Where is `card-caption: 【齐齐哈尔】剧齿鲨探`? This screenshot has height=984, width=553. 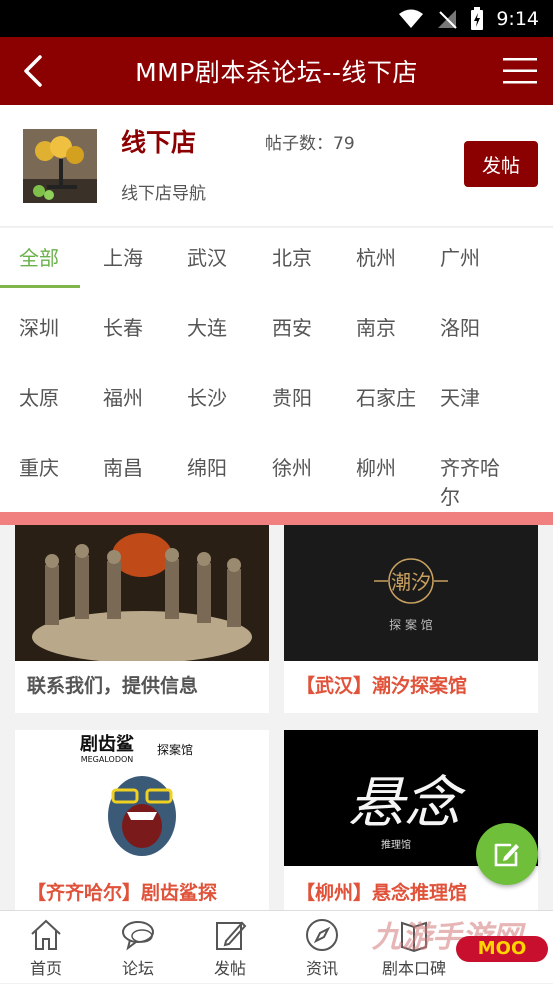 card-caption: 【齐齐哈尔】剧齿鲨探 is located at coordinates (122, 893).